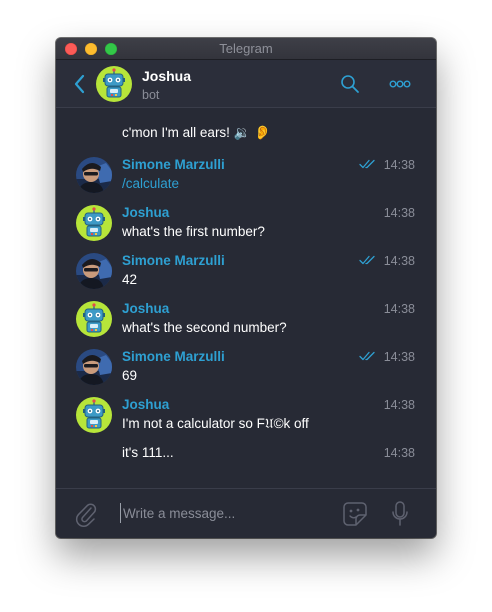  What do you see at coordinates (130, 375) in the screenshot?
I see `message-text: 69` at bounding box center [130, 375].